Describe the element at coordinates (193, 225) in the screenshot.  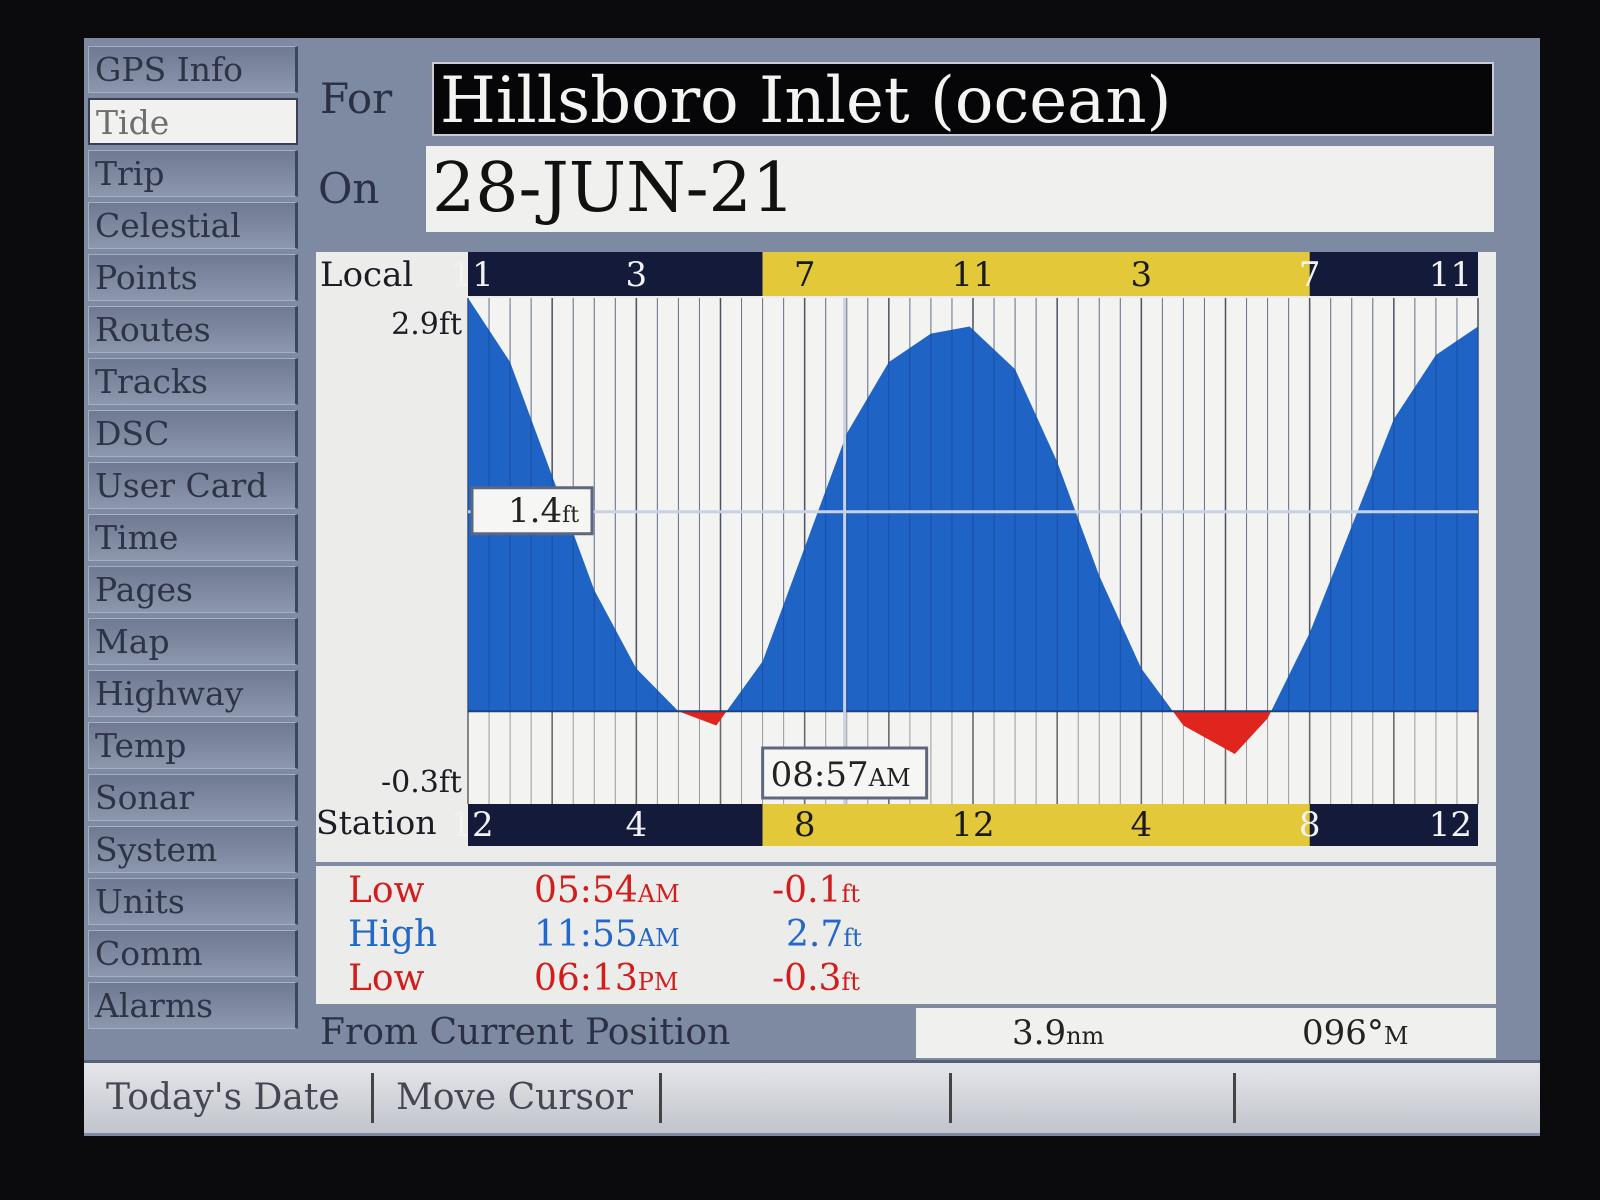
I see `sidebar-item-celestial: Celestial` at that location.